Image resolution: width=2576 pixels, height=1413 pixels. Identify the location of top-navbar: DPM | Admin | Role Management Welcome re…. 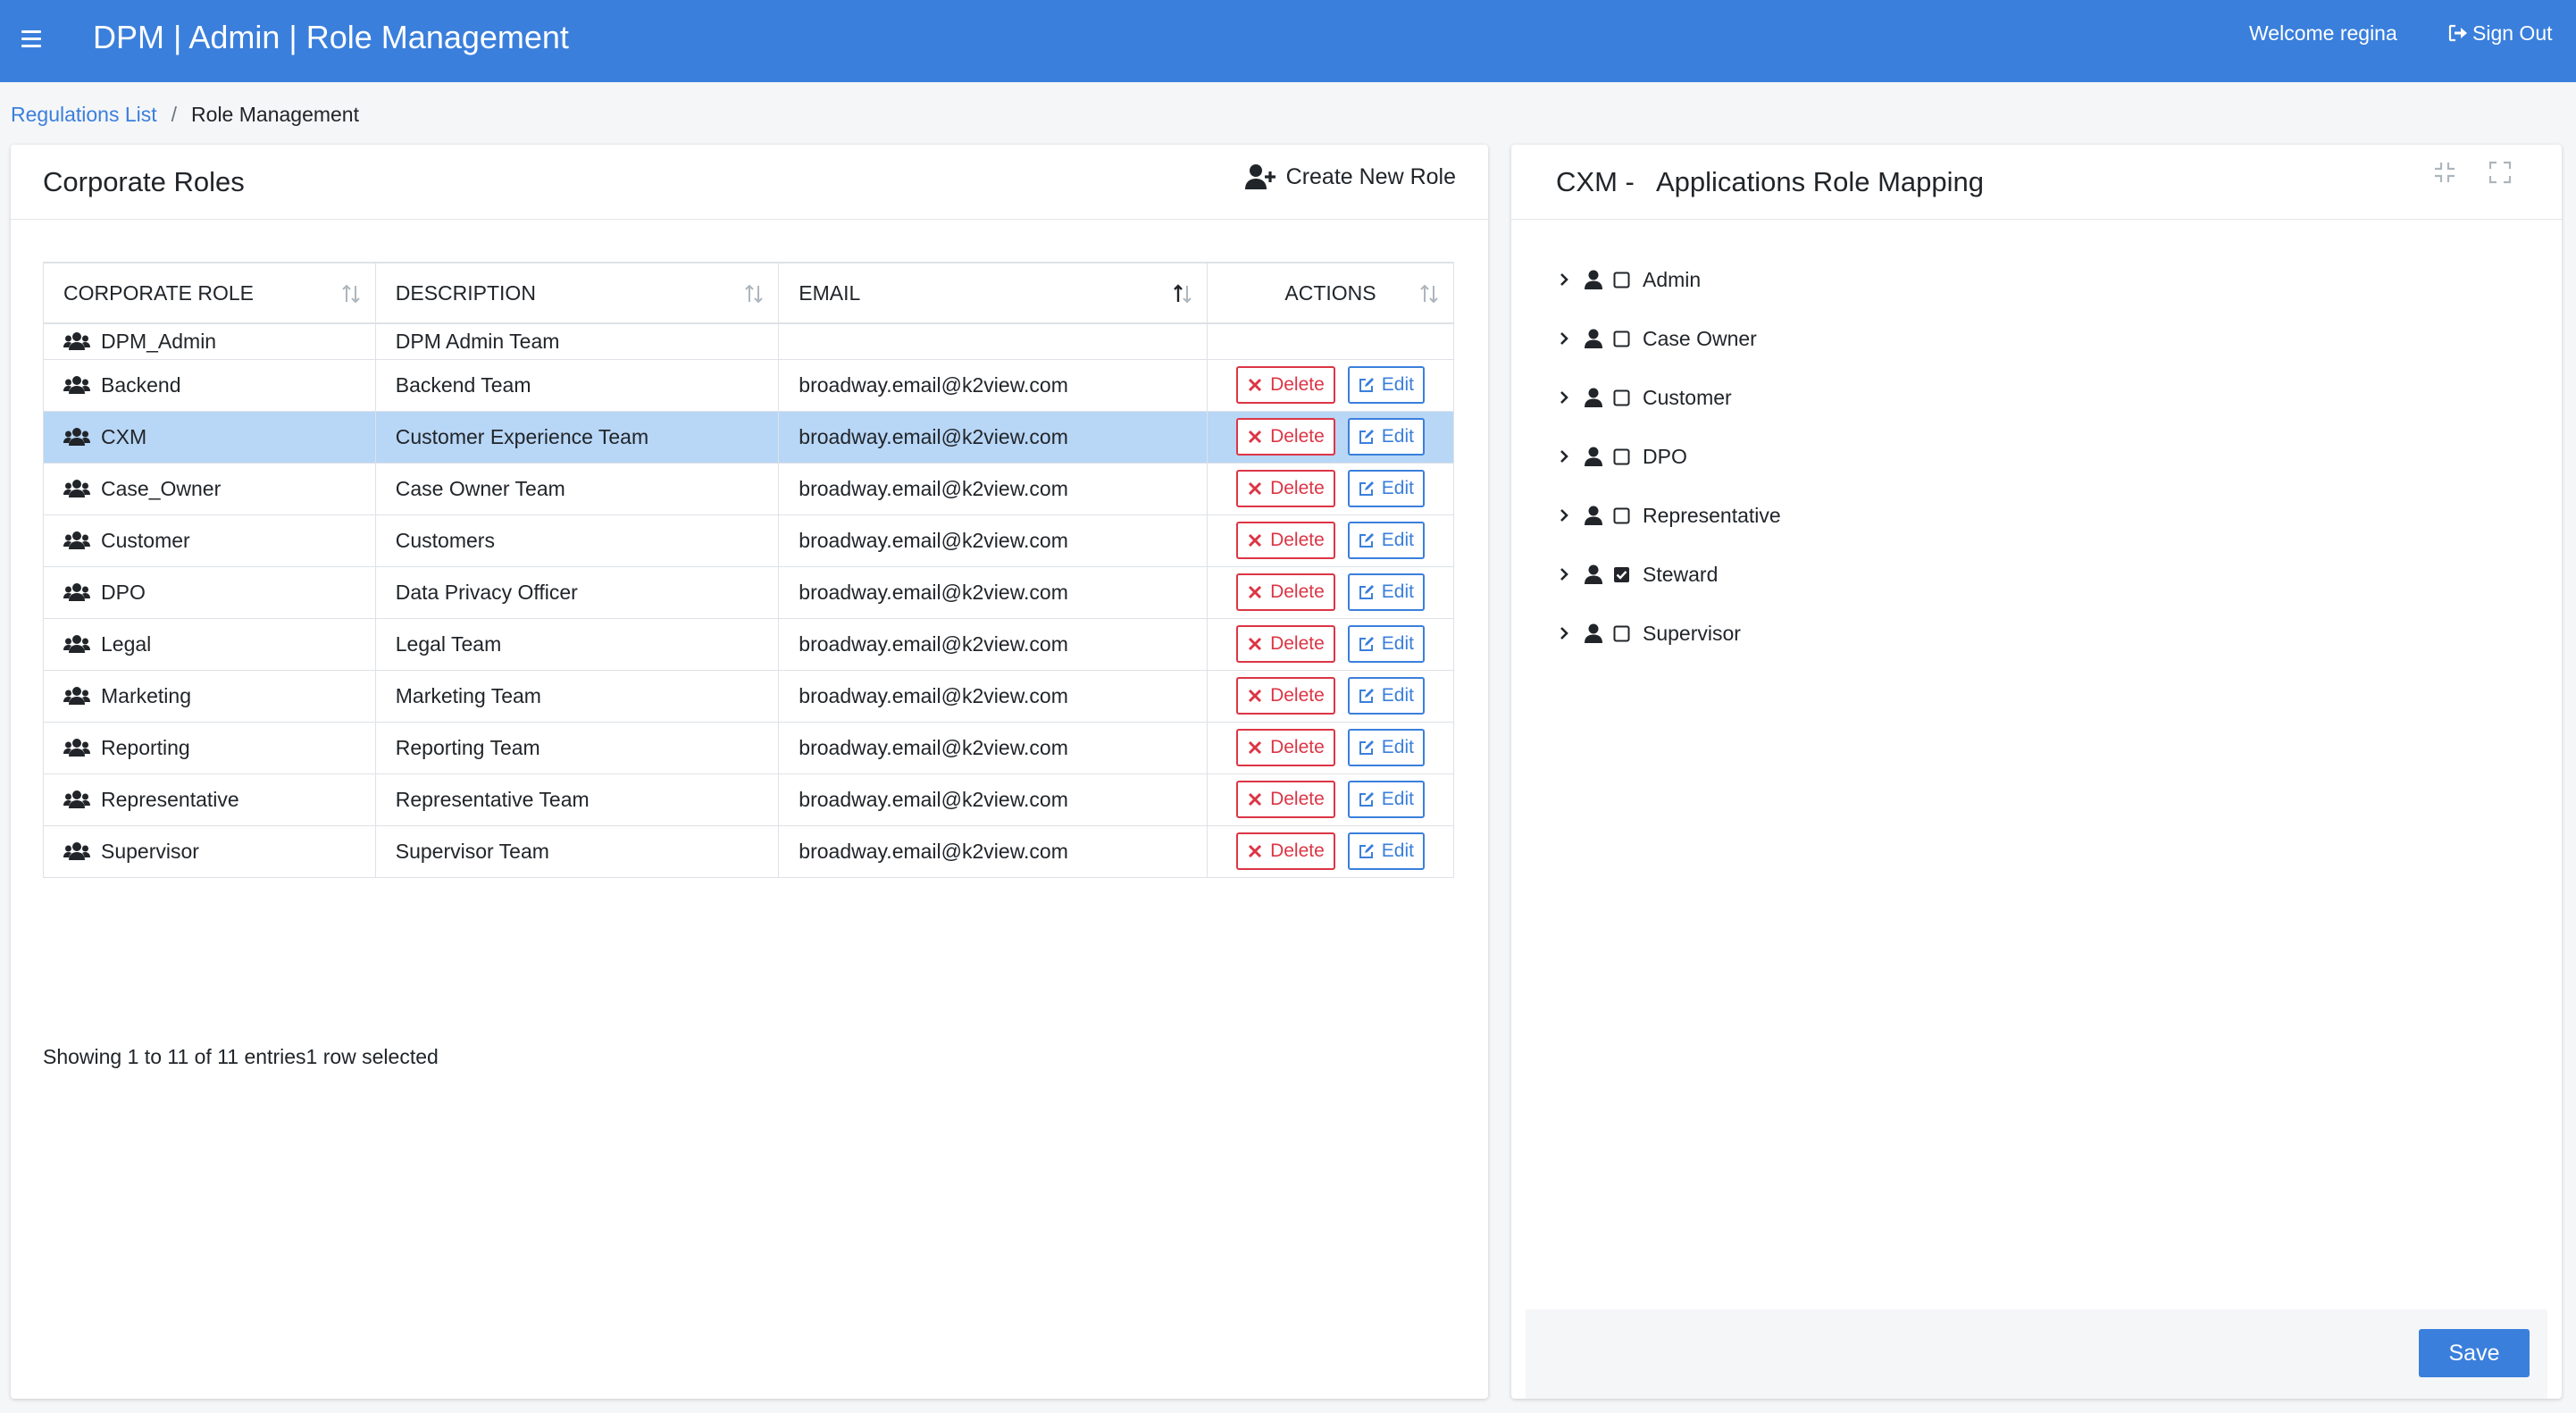
(1288, 41).